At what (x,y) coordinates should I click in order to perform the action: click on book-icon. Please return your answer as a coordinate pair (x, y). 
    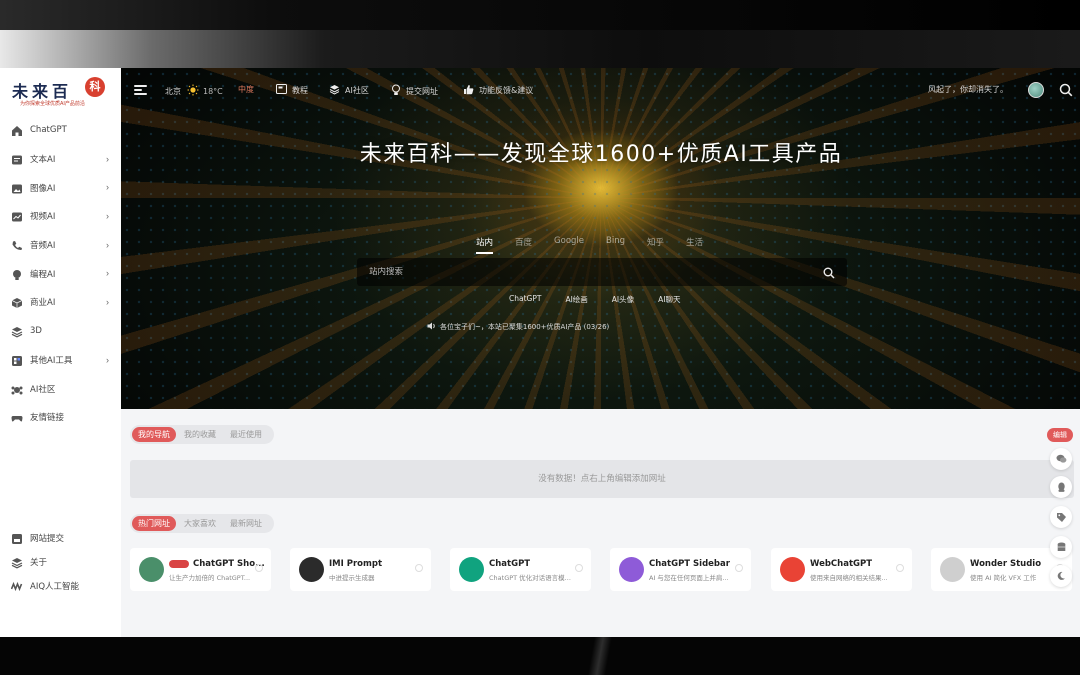
    Looking at the image, I should click on (281, 90).